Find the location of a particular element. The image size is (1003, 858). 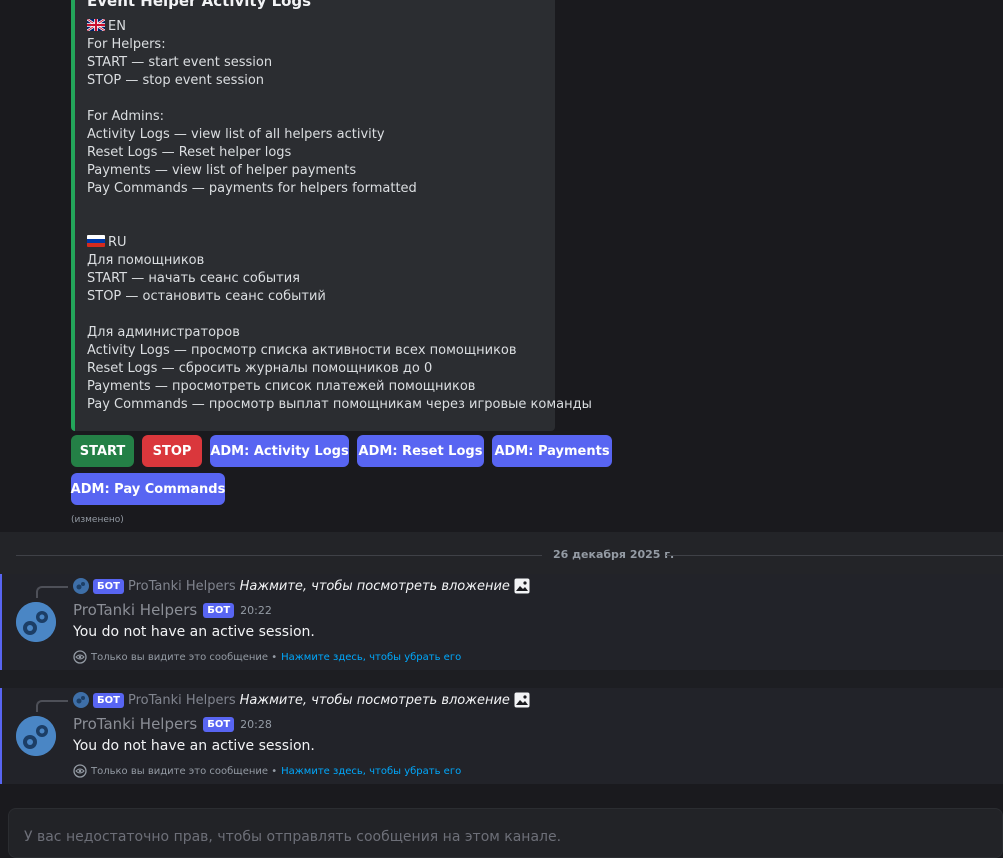

message-header: ProTanki Helpers БОТ 20:28 is located at coordinates (172, 724).